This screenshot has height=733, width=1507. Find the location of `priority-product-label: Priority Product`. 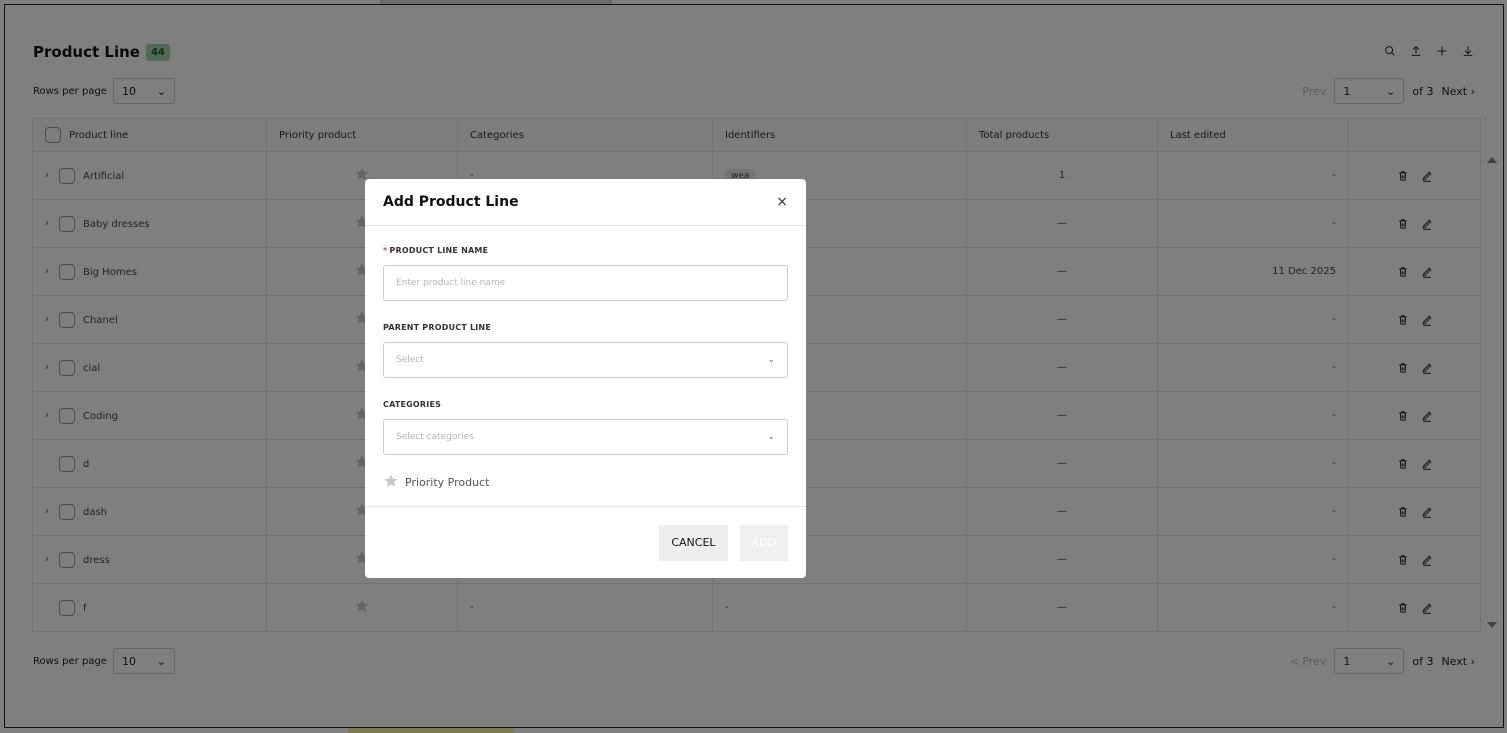

priority-product-label: Priority Product is located at coordinates (447, 482).